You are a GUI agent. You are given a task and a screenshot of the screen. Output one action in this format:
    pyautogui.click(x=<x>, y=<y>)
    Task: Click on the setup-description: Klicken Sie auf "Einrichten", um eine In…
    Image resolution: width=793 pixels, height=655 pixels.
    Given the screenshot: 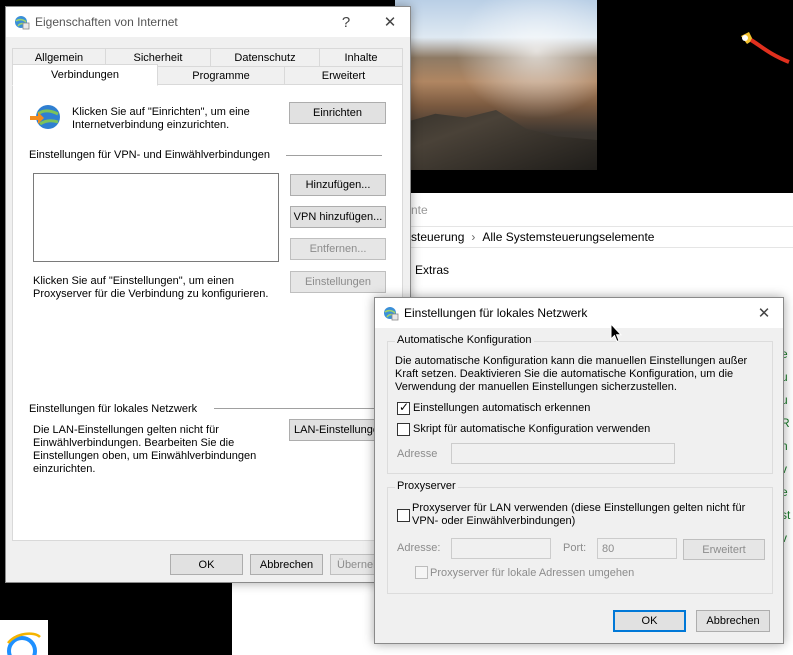 What is the action you would take?
    pyautogui.click(x=161, y=118)
    